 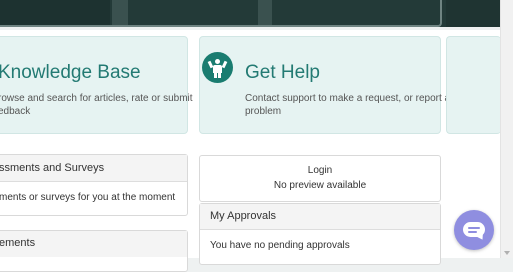 I want to click on login-preview-panel, so click(x=320, y=178).